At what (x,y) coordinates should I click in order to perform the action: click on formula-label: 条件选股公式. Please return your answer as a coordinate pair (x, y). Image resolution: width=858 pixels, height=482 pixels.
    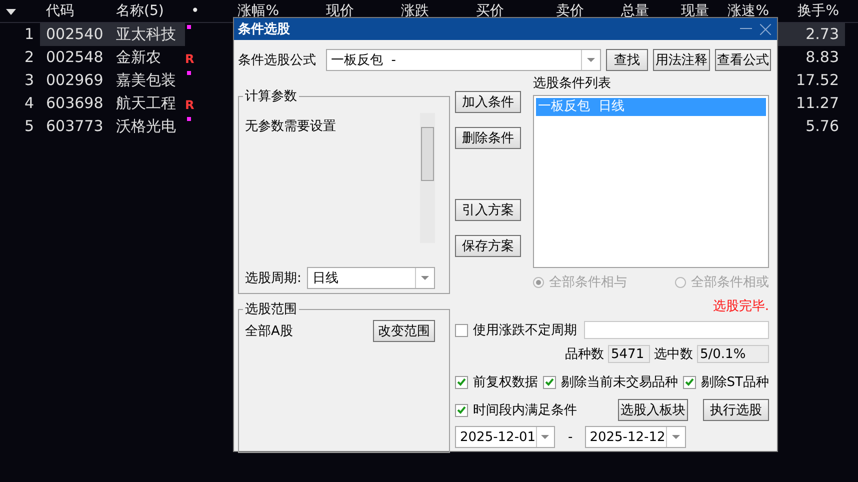
    Looking at the image, I should click on (277, 60).